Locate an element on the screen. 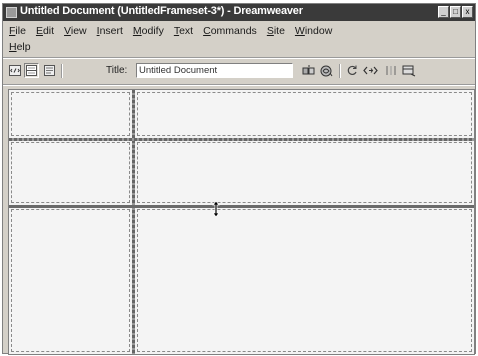 The height and width of the screenshot is (356, 478). menu-help: Help is located at coordinates (19, 47).